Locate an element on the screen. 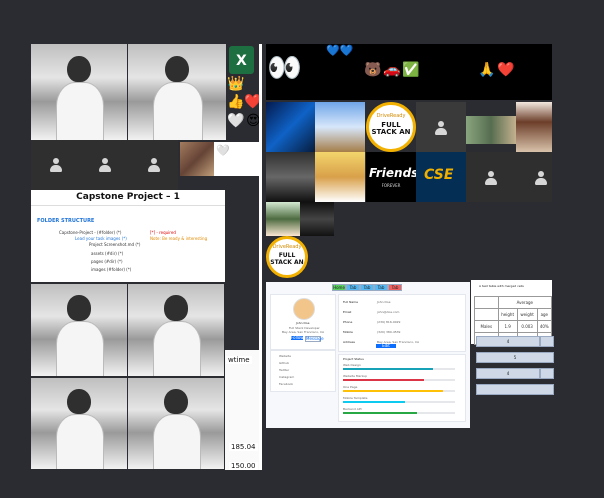  overlay-panel is located at coordinates (243, 410).